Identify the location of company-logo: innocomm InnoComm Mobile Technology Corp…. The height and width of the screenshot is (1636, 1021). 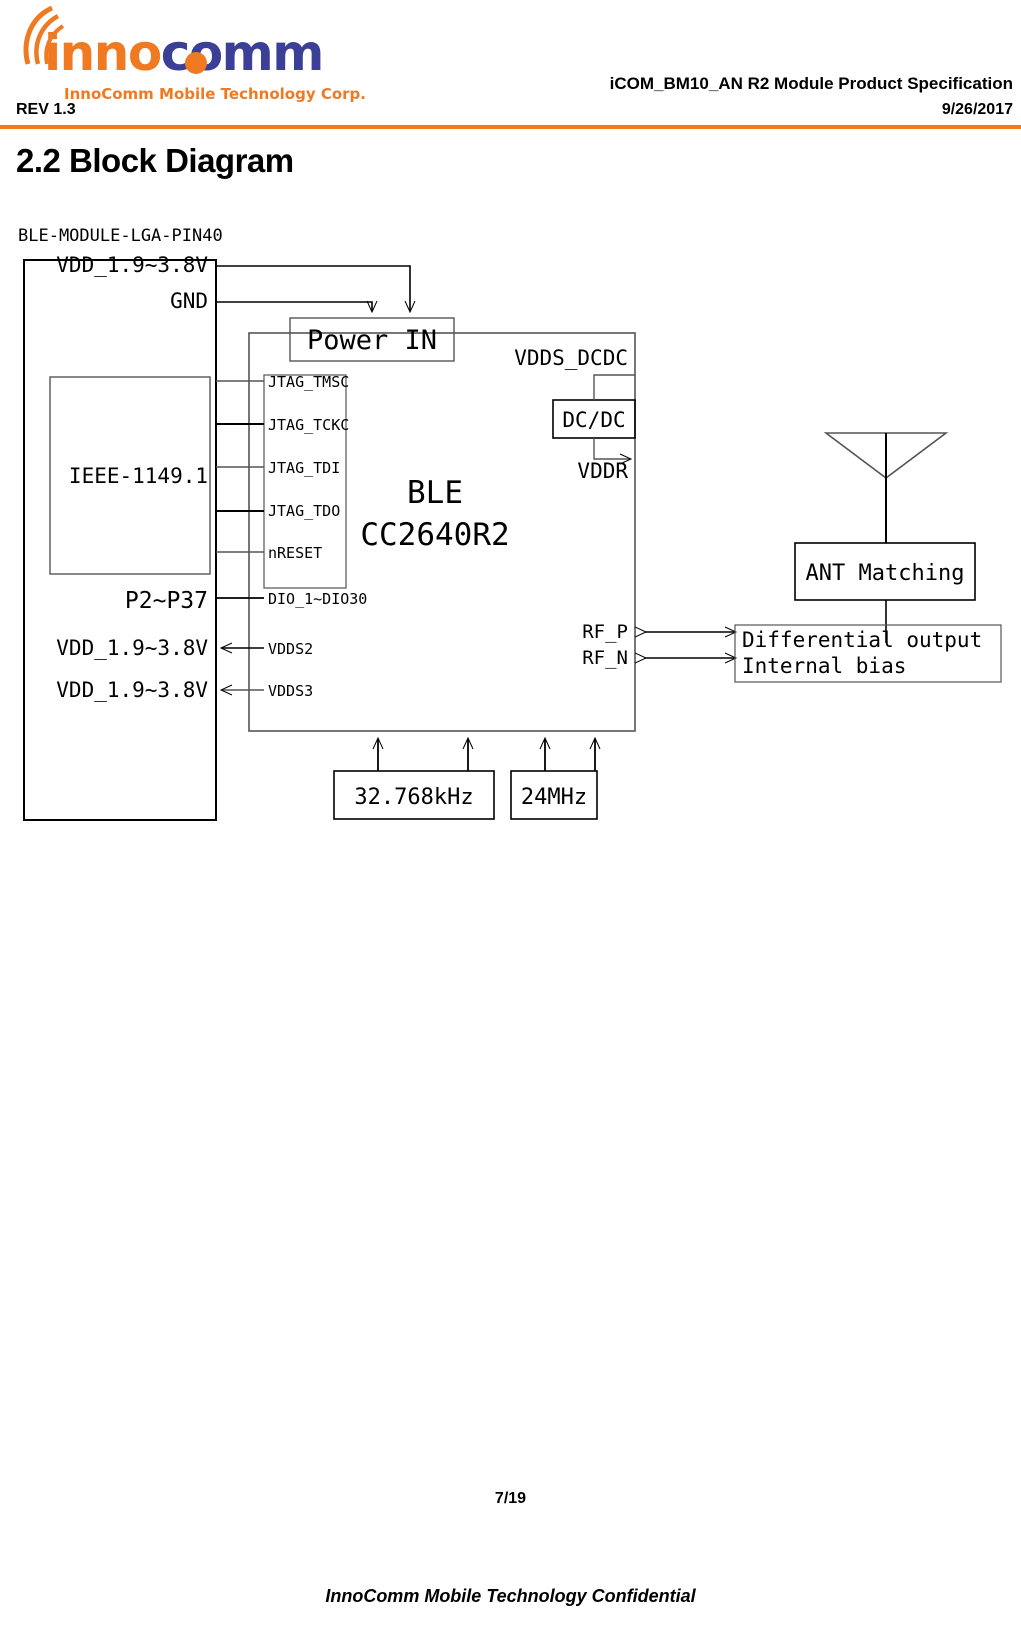
(192, 55).